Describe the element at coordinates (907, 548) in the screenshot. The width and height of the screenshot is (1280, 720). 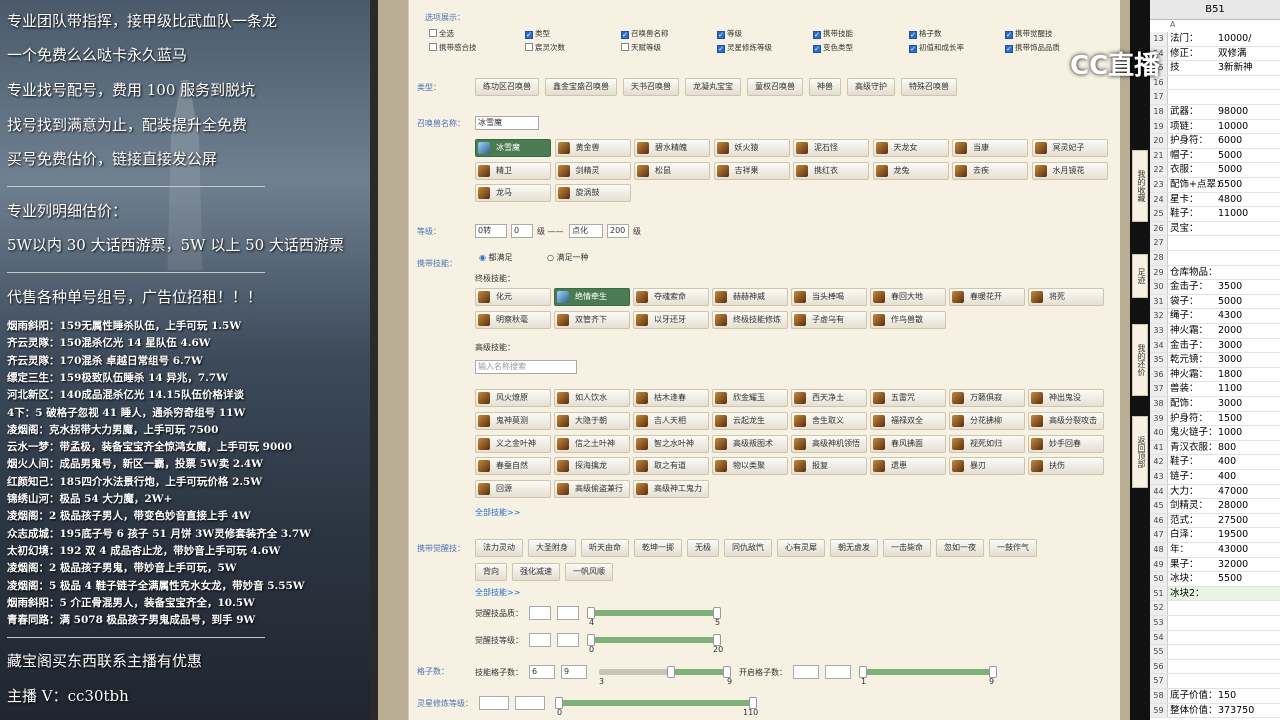
I see `wake-skill-button: 一击毙命` at that location.